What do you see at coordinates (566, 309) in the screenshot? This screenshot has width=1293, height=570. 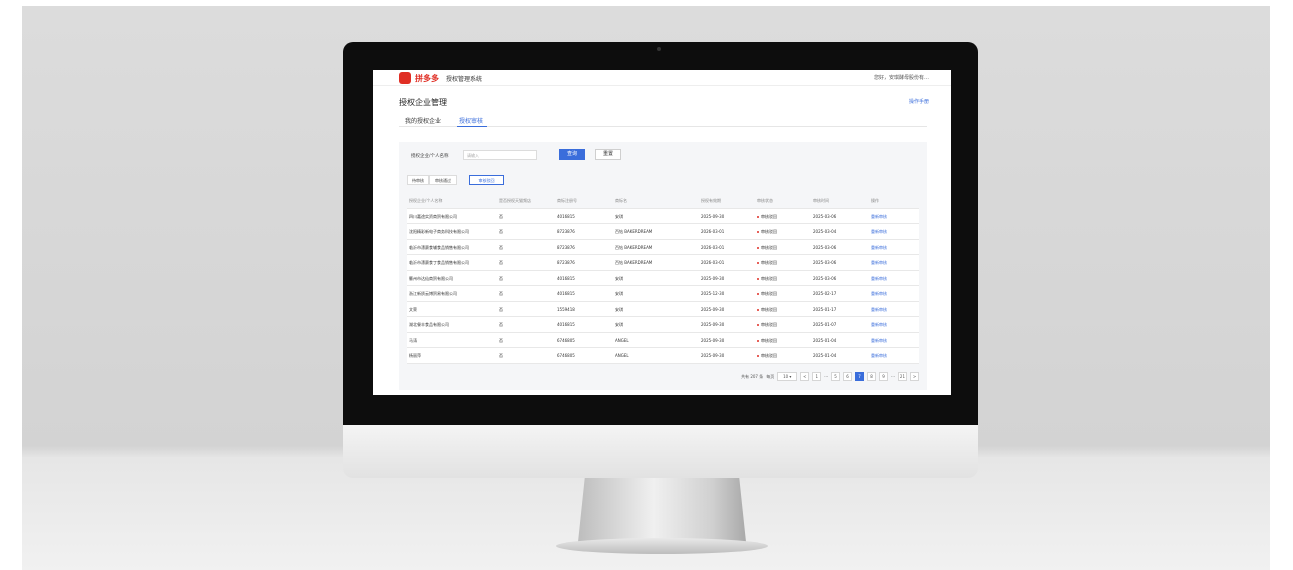 I see `cell-reg-no: 1559418` at bounding box center [566, 309].